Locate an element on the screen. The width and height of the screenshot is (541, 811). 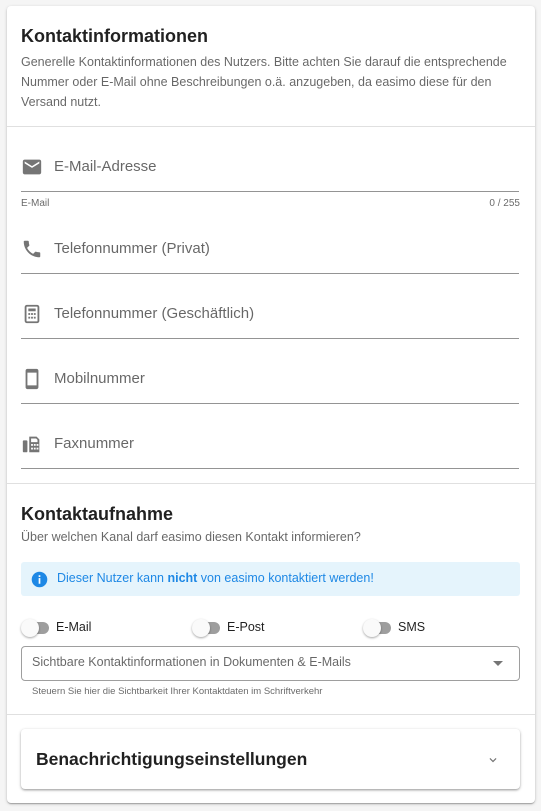
fax-label: Faxnummer is located at coordinates (94, 443).